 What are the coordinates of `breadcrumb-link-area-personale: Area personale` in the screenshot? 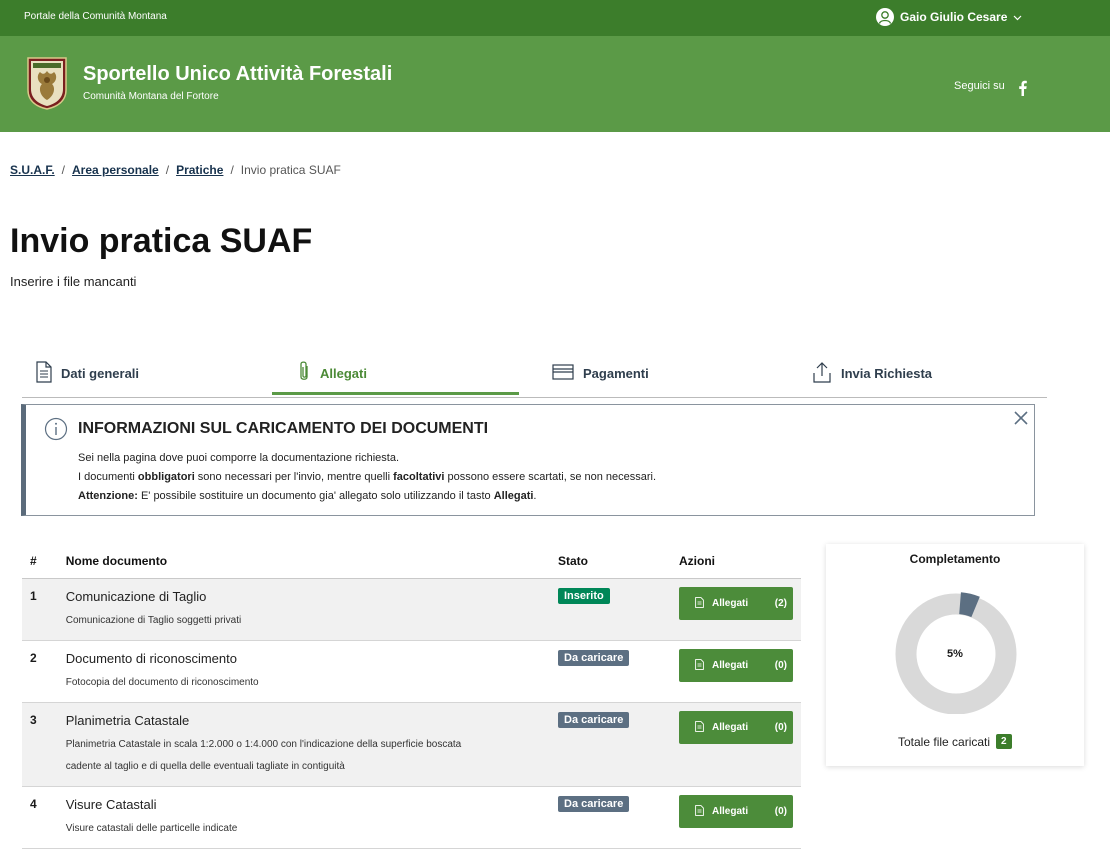 It's located at (115, 170).